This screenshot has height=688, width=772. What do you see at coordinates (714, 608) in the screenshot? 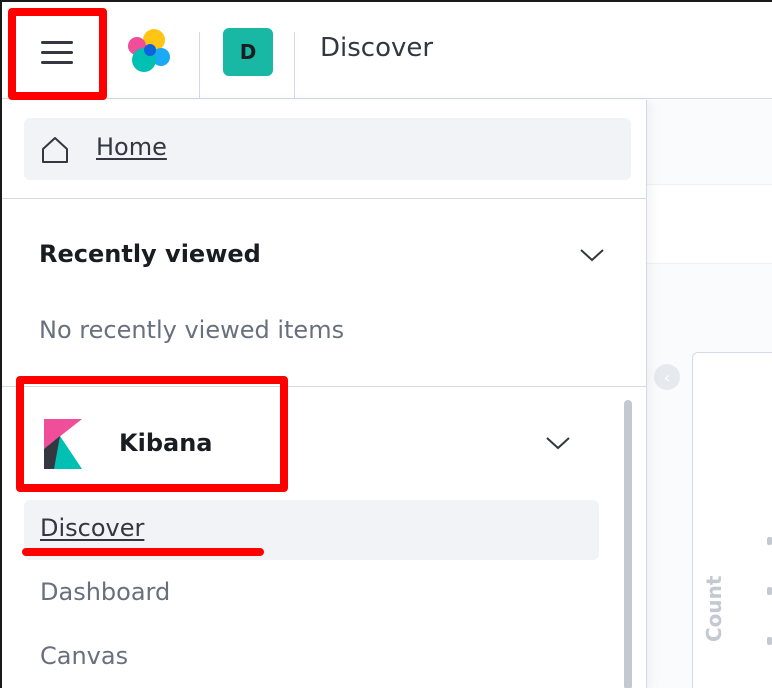
I see `y-axis-label: Count` at bounding box center [714, 608].